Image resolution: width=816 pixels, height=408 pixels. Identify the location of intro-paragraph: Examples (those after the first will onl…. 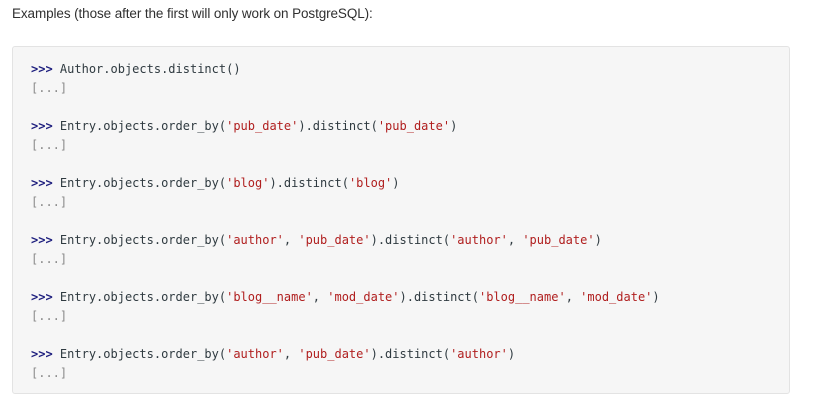
(192, 13).